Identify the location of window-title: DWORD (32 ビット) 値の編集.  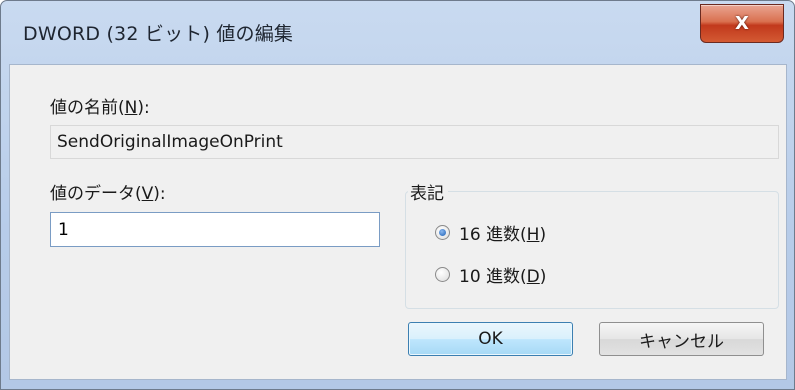
(158, 34).